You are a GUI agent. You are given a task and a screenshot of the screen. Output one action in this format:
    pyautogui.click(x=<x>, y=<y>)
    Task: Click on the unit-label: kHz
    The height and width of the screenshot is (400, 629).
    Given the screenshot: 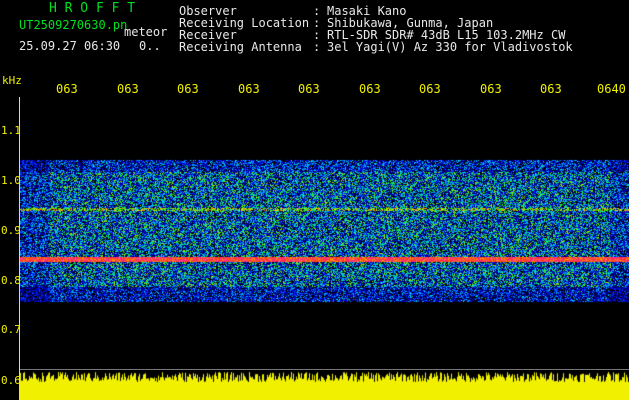 What is the action you would take?
    pyautogui.click(x=12, y=80)
    